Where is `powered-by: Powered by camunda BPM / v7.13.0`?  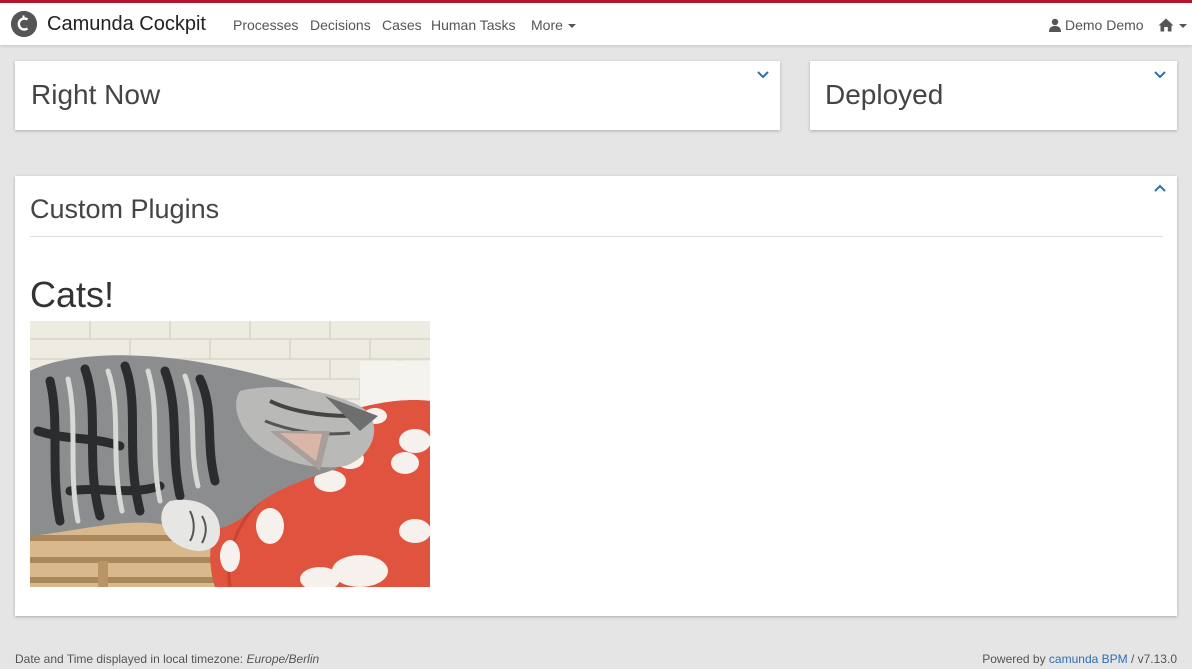
powered-by: Powered by camunda BPM / v7.13.0 is located at coordinates (1079, 659).